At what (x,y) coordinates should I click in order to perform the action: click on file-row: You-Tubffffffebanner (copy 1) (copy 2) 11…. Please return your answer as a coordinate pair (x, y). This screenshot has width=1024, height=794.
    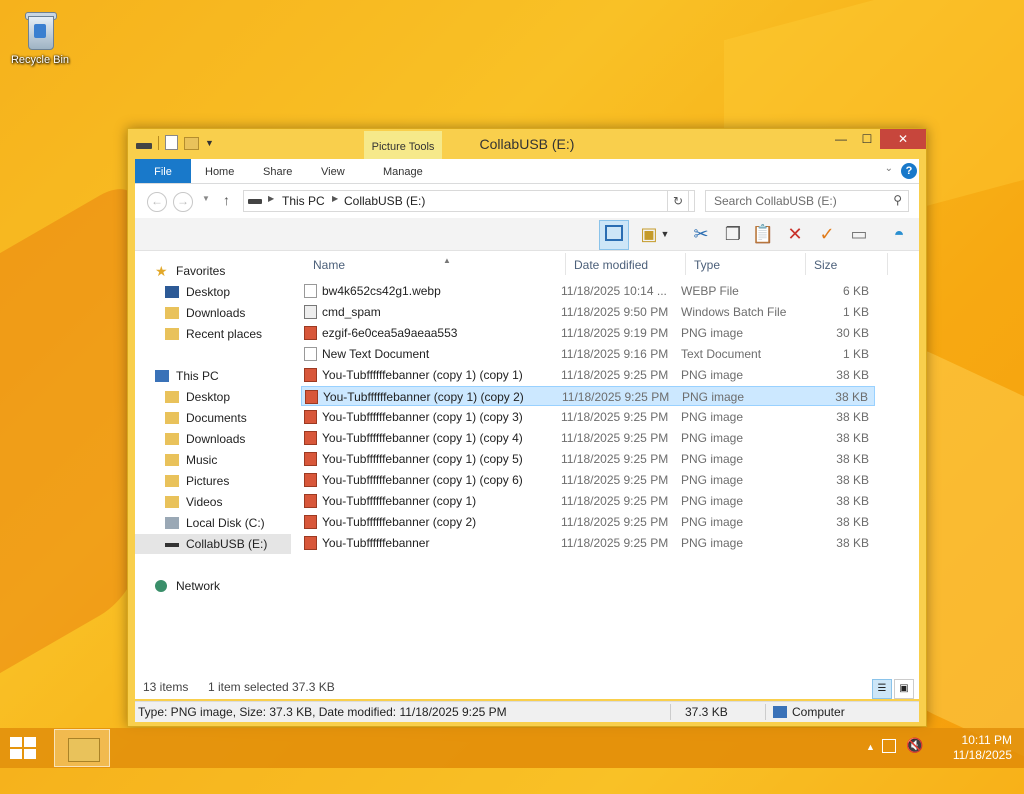
    Looking at the image, I should click on (588, 396).